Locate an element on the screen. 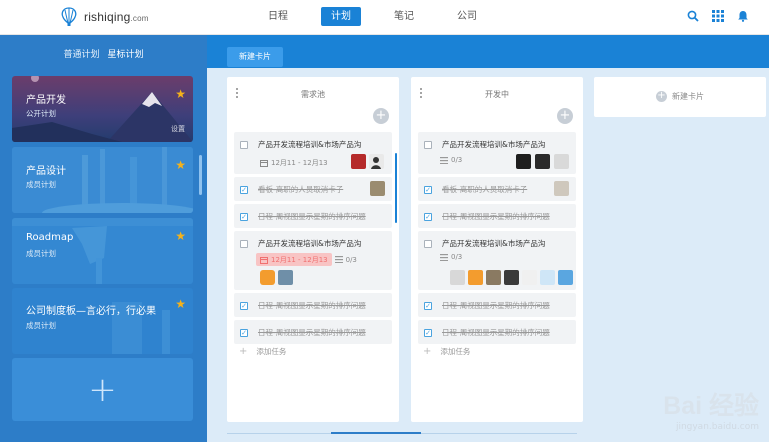  task-meta: 12月11 - 12月13 0/3 is located at coordinates (306, 259).